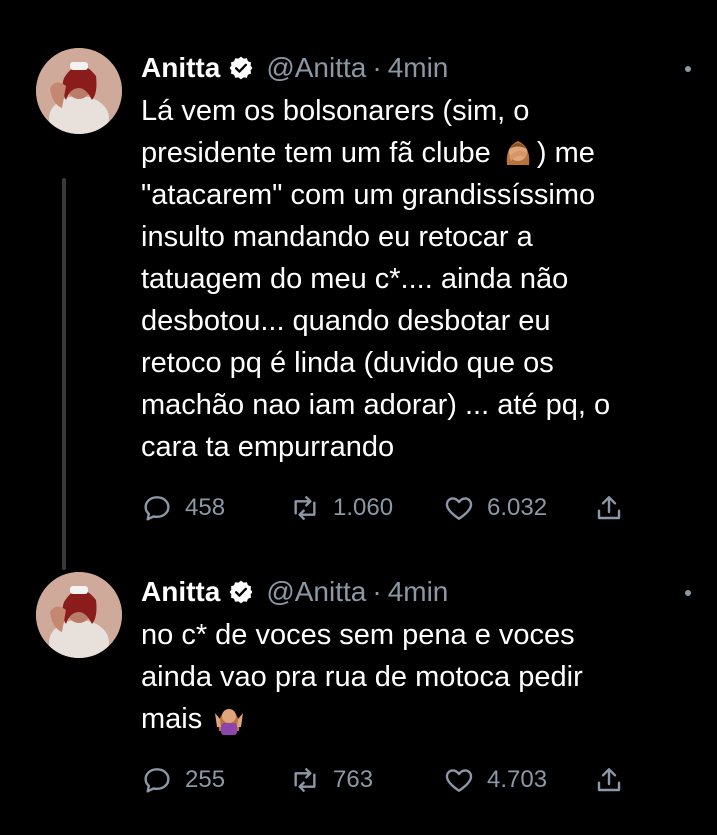 This screenshot has height=835, width=717. Describe the element at coordinates (353, 779) in the screenshot. I see `retweet-count: 763` at that location.